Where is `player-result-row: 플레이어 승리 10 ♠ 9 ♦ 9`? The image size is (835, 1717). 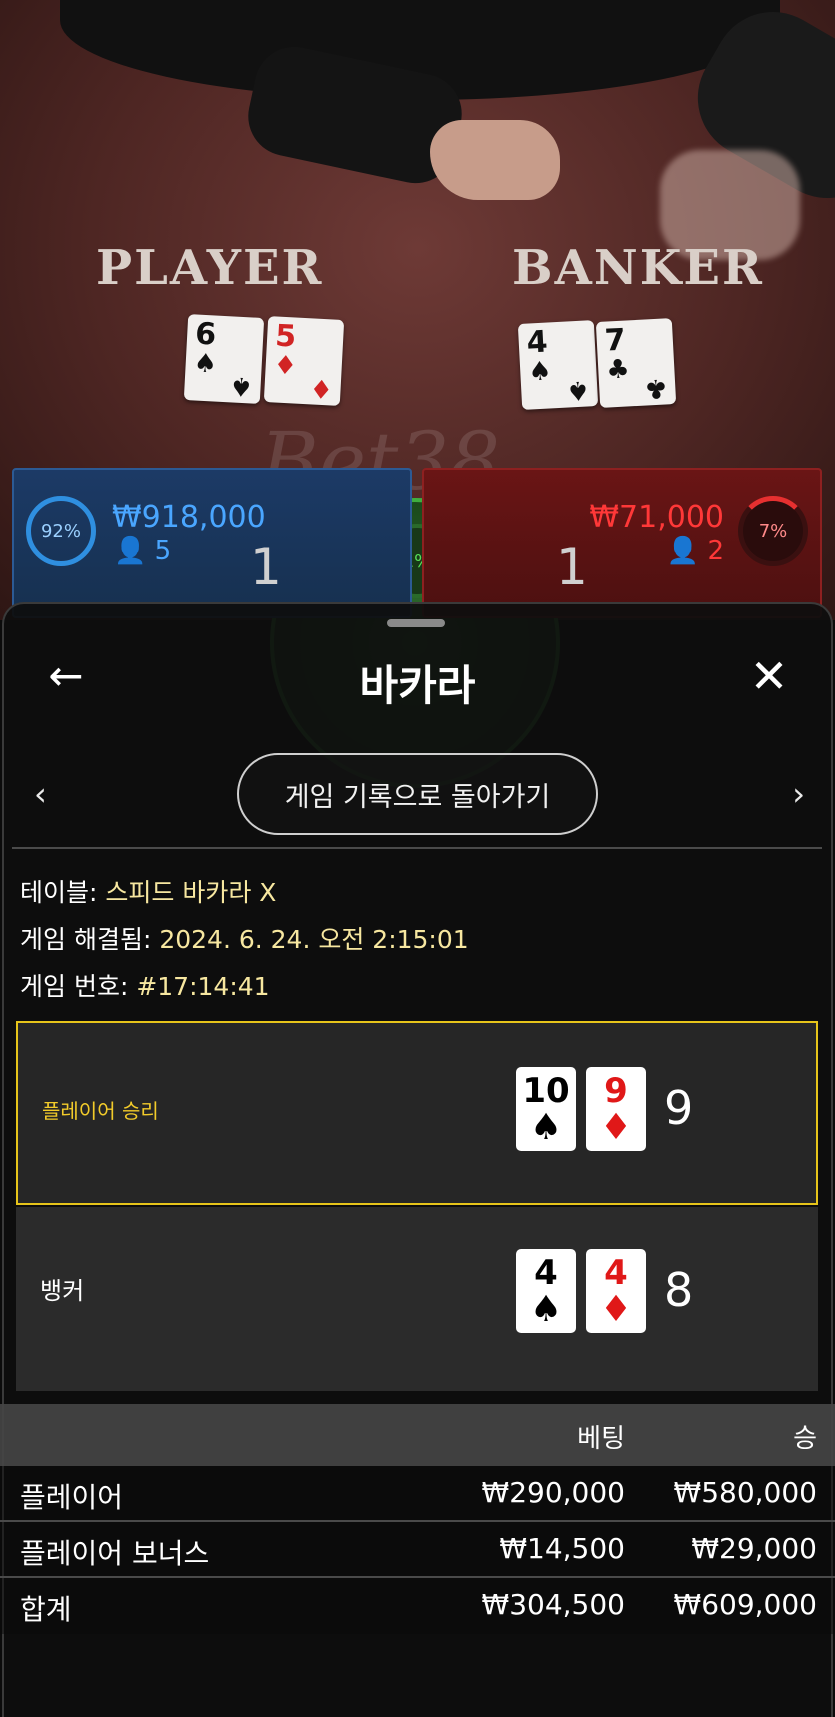 player-result-row: 플레이어 승리 10 ♠ 9 ♦ 9 is located at coordinates (417, 1113).